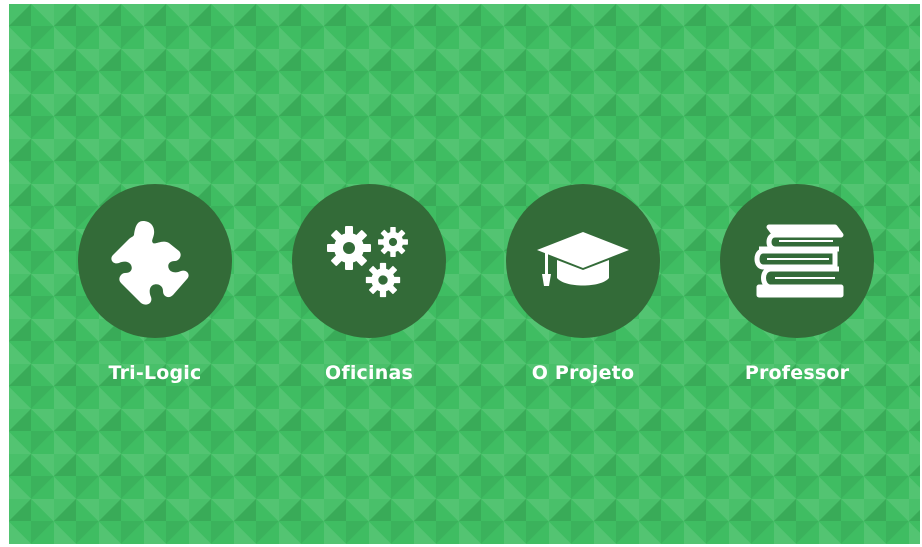 This screenshot has height=547, width=922. I want to click on books-icon, so click(799, 261).